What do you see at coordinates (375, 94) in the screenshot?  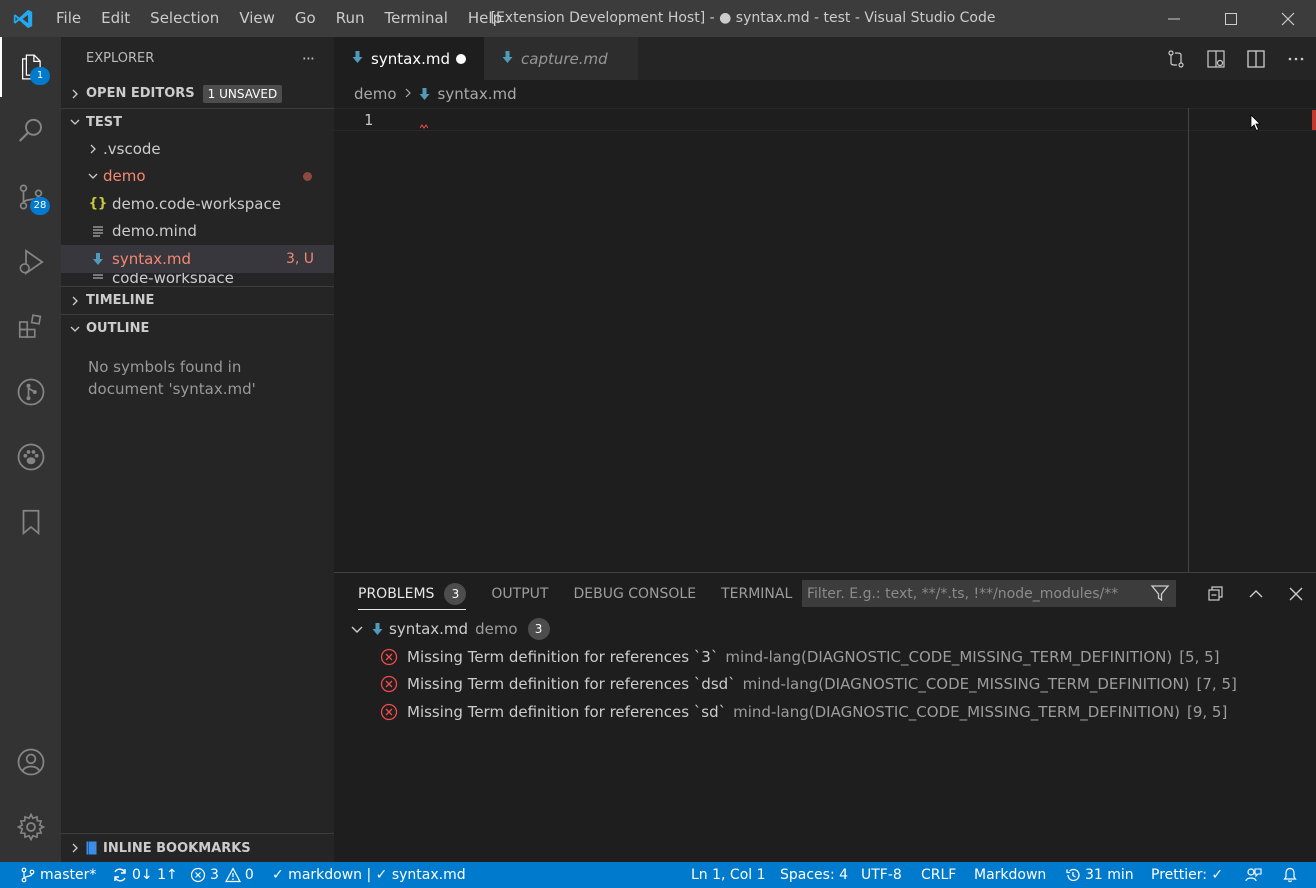 I see `breadcrumb-folder: demo` at bounding box center [375, 94].